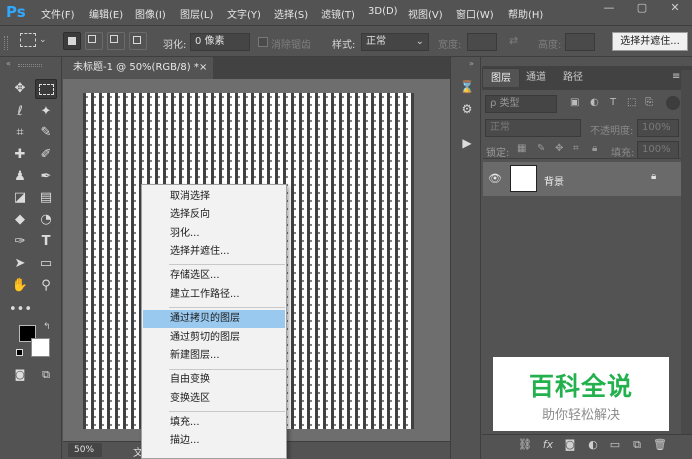 The width and height of the screenshot is (692, 459). I want to click on collapse-arrows-icon: «, so click(8, 63).